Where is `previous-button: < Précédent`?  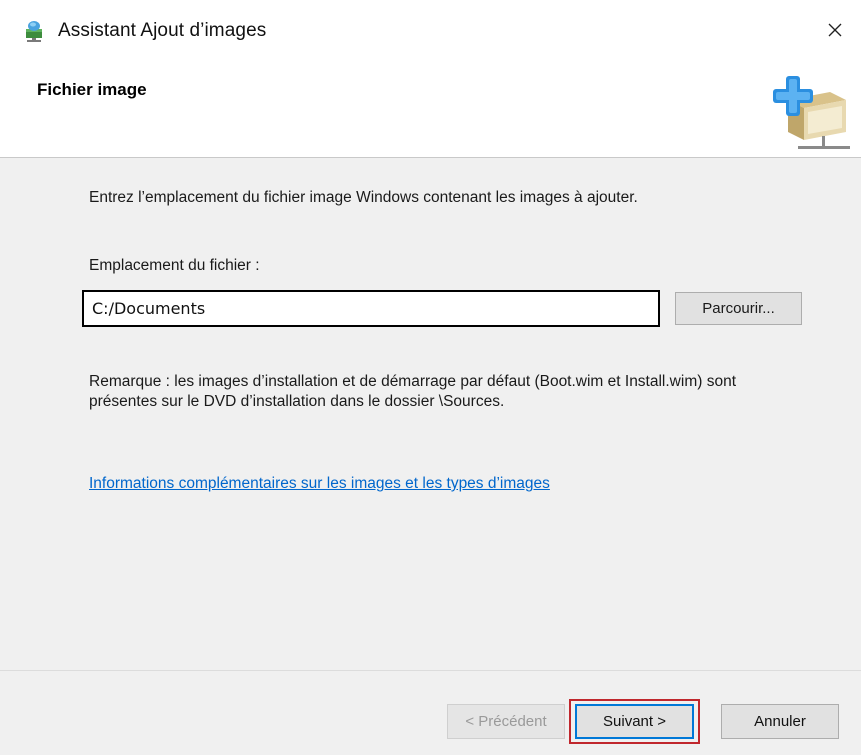 previous-button: < Précédent is located at coordinates (506, 721).